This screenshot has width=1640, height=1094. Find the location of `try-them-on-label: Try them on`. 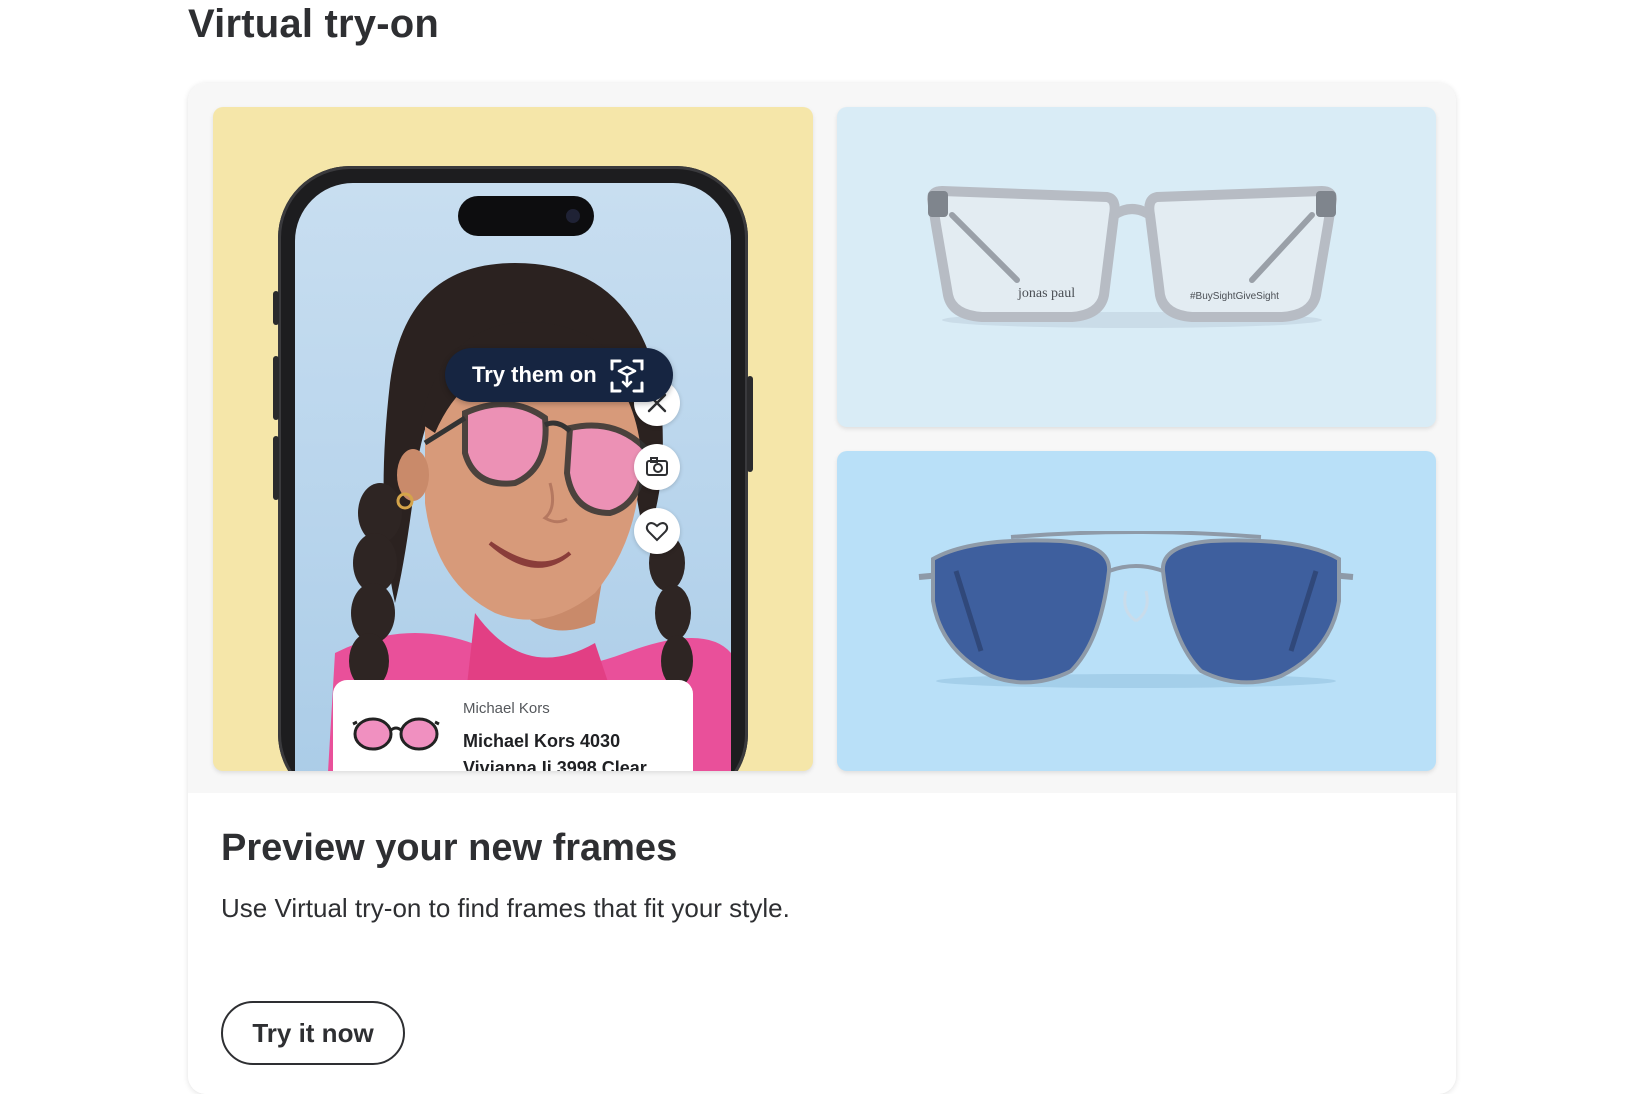

try-them-on-label: Try them on is located at coordinates (534, 374).